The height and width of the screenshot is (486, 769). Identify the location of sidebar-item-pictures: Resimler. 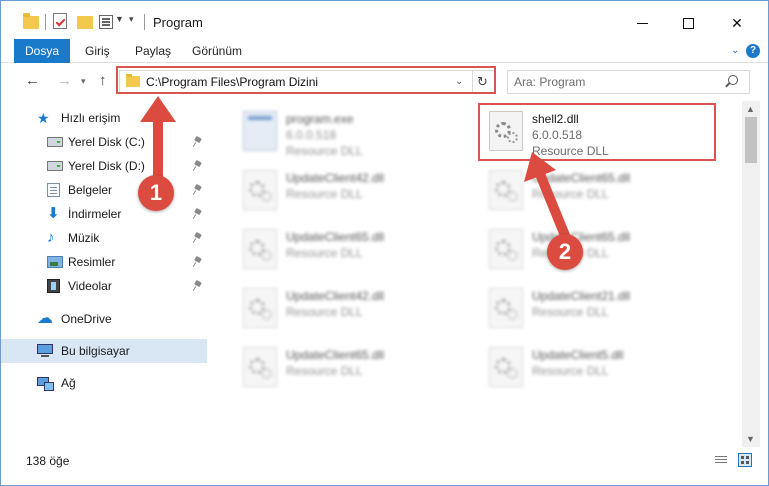
(104, 262).